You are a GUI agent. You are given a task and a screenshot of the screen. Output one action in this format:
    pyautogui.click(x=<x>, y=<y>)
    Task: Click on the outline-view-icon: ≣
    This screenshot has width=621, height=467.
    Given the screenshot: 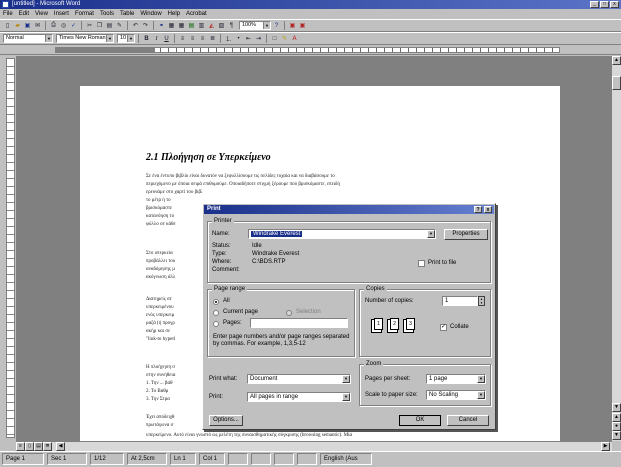 What is the action you would take?
    pyautogui.click(x=47, y=446)
    